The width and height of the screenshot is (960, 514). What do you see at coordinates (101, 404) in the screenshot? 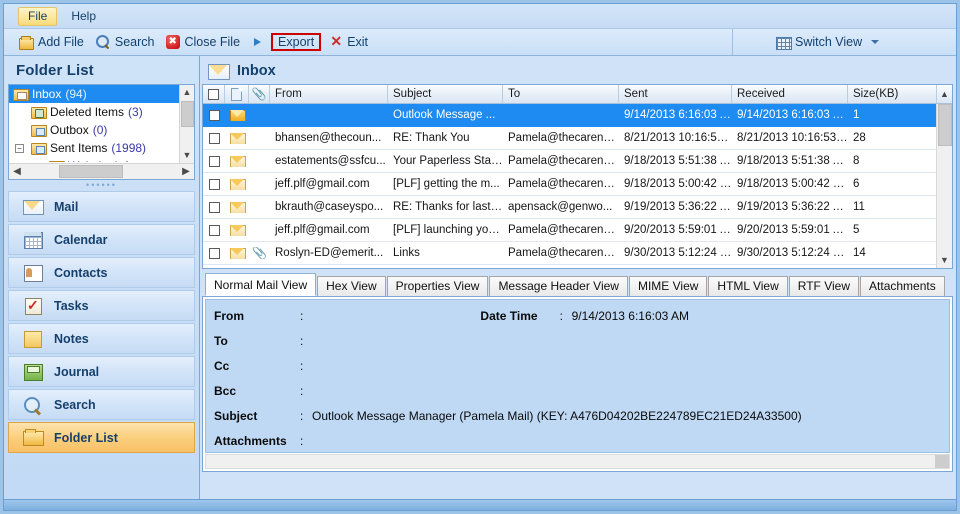
I see `sidebar-item-search: Search` at bounding box center [101, 404].